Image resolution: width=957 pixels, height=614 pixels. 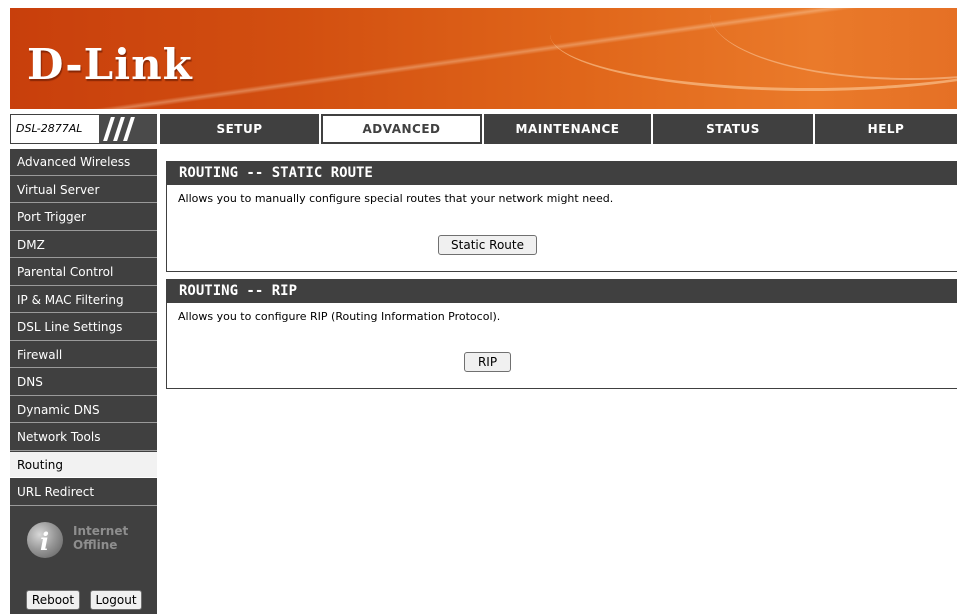 I want to click on rip-button: RIP, so click(x=487, y=362).